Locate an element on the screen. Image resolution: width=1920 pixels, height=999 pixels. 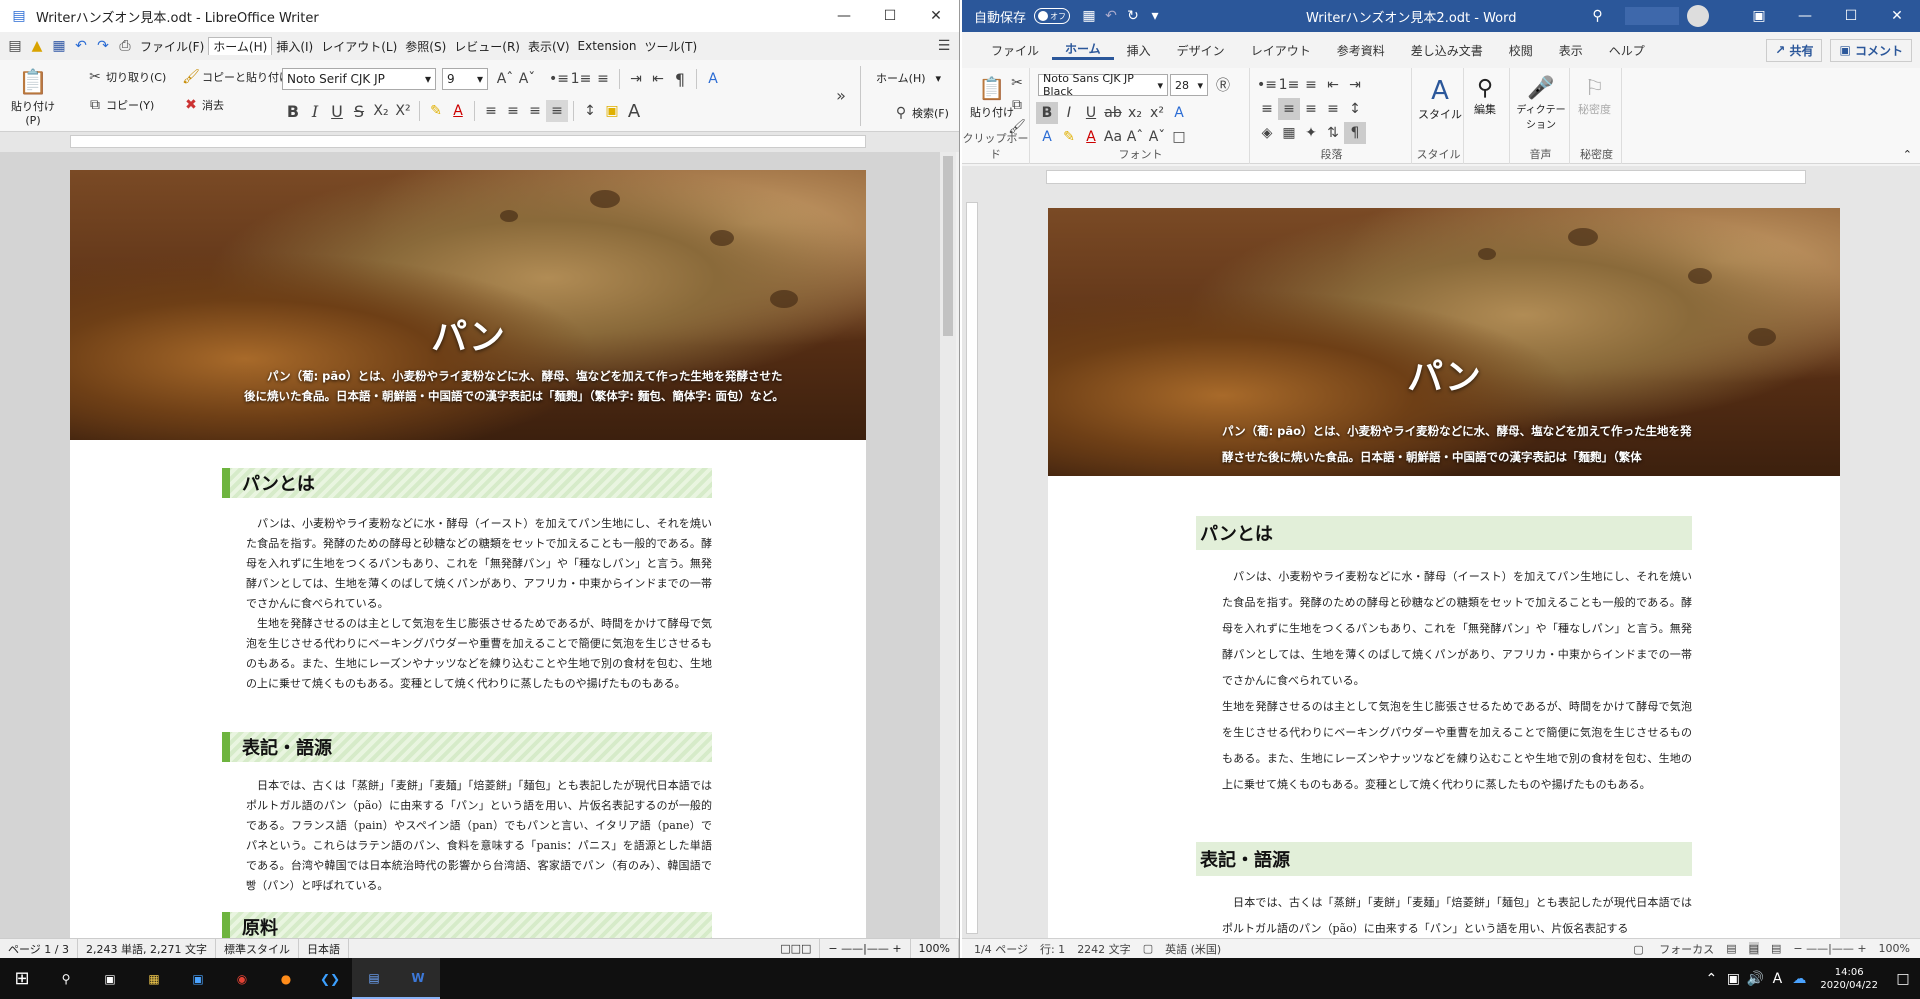
strikethrough-icon: ab is located at coordinates (1113, 113).